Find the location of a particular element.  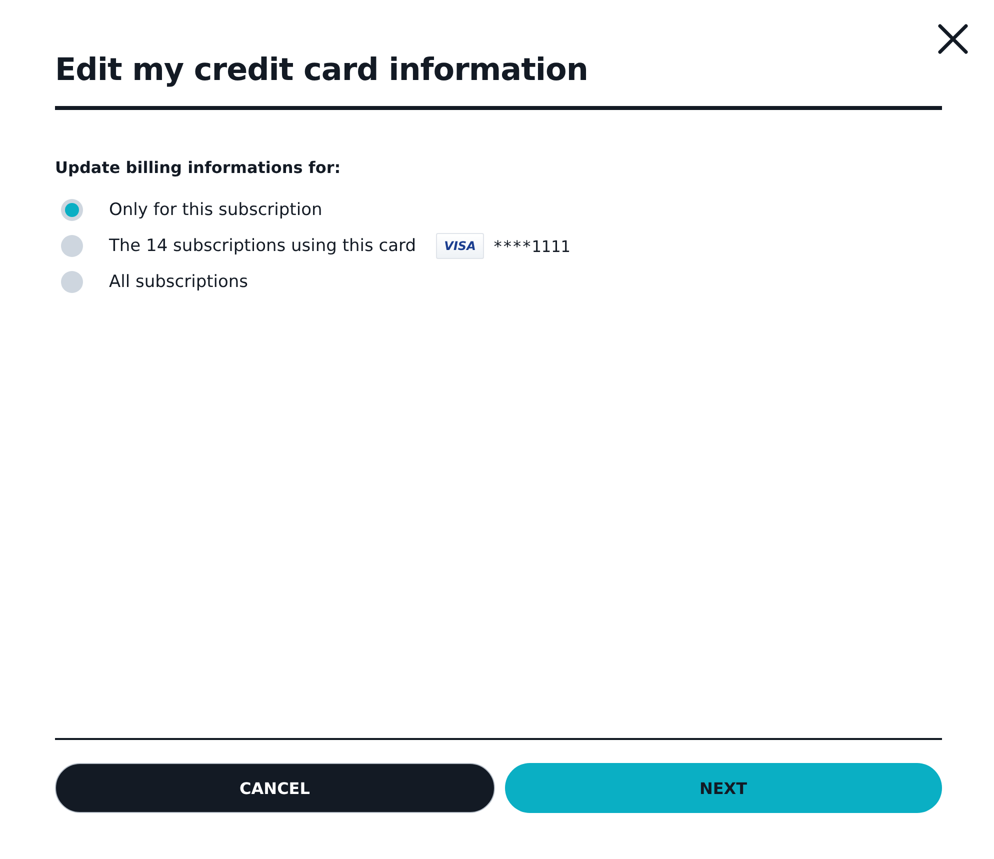

close-button is located at coordinates (953, 39).